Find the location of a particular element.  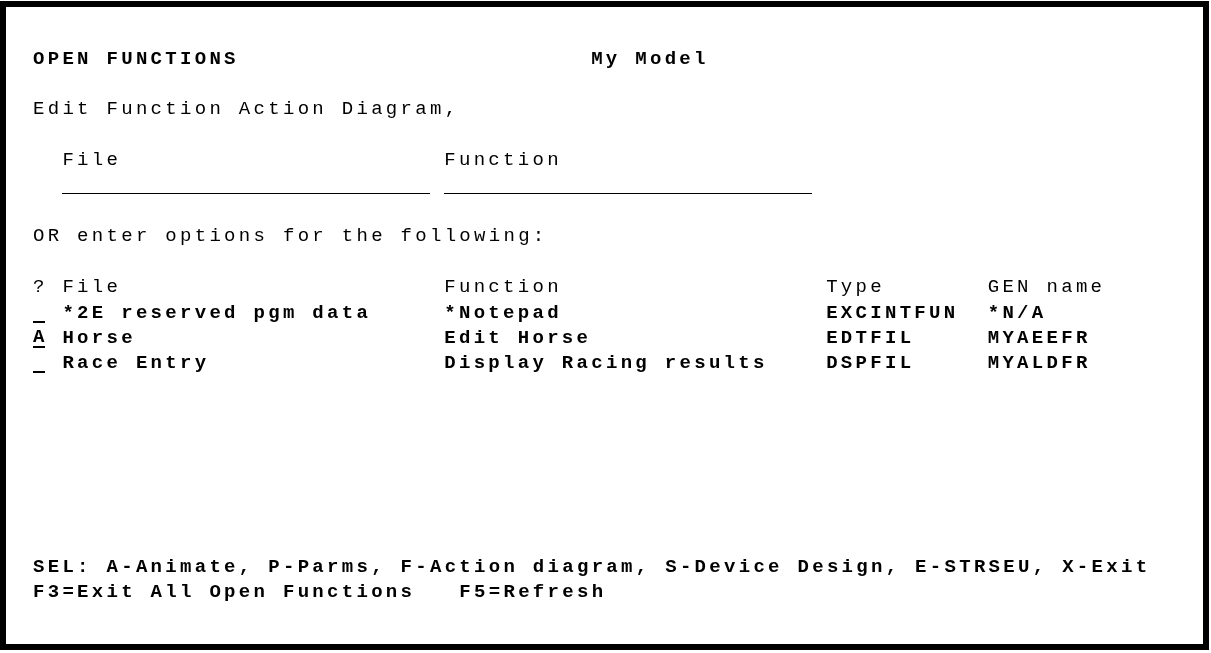

column-header: File is located at coordinates (92, 287).